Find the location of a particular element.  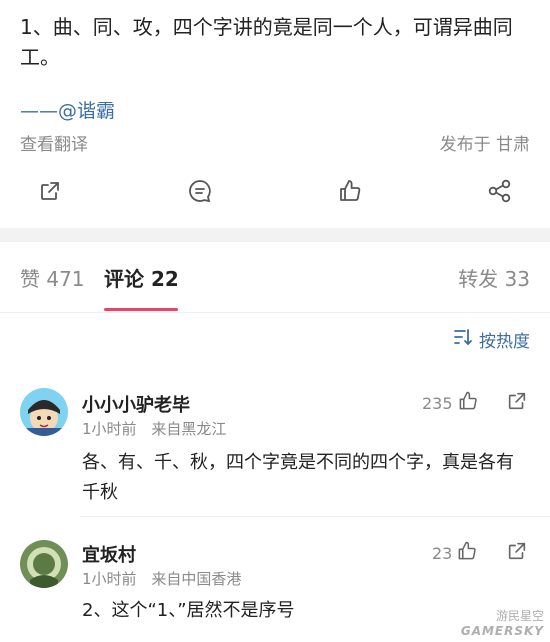

comment-meta: 1小时前 来自黑龙江 is located at coordinates (154, 428).